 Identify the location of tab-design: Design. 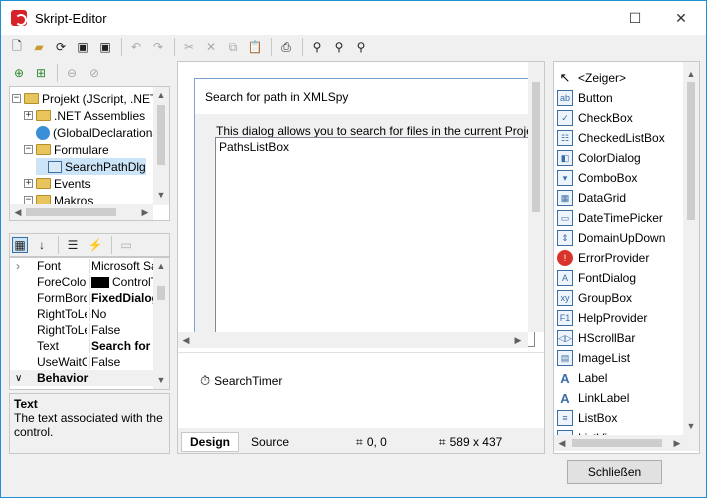
(210, 442).